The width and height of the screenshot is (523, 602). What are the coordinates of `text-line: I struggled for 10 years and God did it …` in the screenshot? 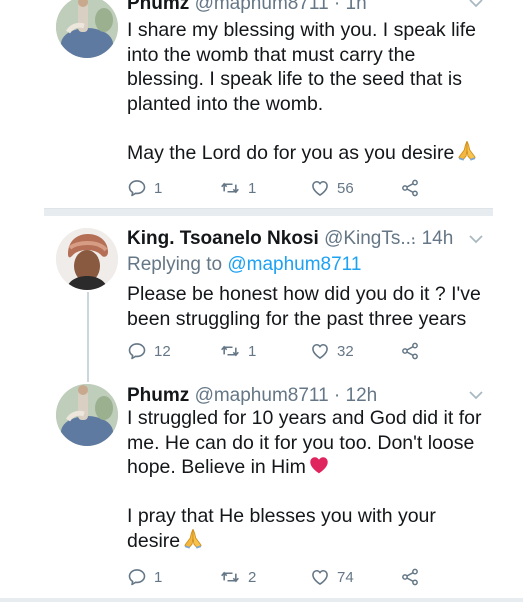 It's located at (304, 418).